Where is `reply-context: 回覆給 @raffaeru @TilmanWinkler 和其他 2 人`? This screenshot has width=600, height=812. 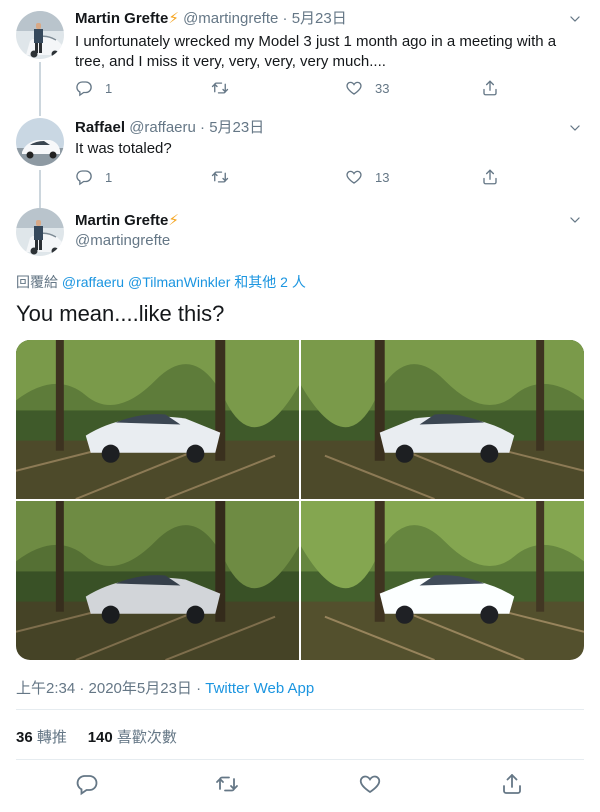 reply-context: 回覆給 @raffaeru @TilmanWinkler 和其他 2 人 is located at coordinates (161, 282).